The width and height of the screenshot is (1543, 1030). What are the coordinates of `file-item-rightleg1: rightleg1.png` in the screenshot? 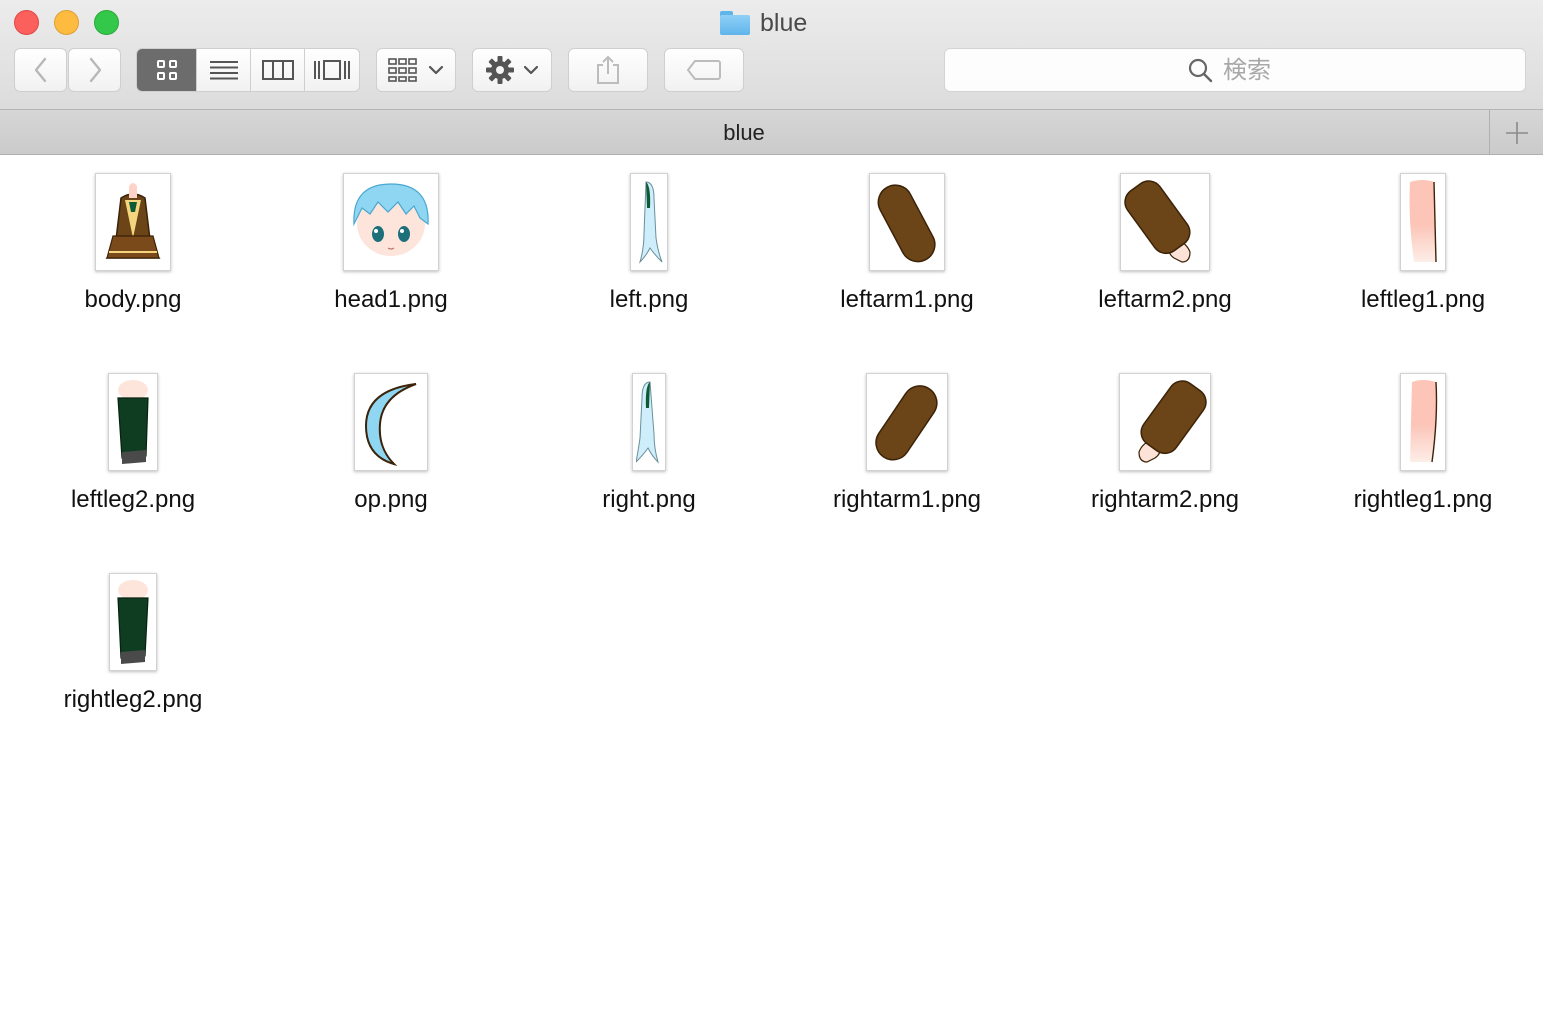 It's located at (1418, 451).